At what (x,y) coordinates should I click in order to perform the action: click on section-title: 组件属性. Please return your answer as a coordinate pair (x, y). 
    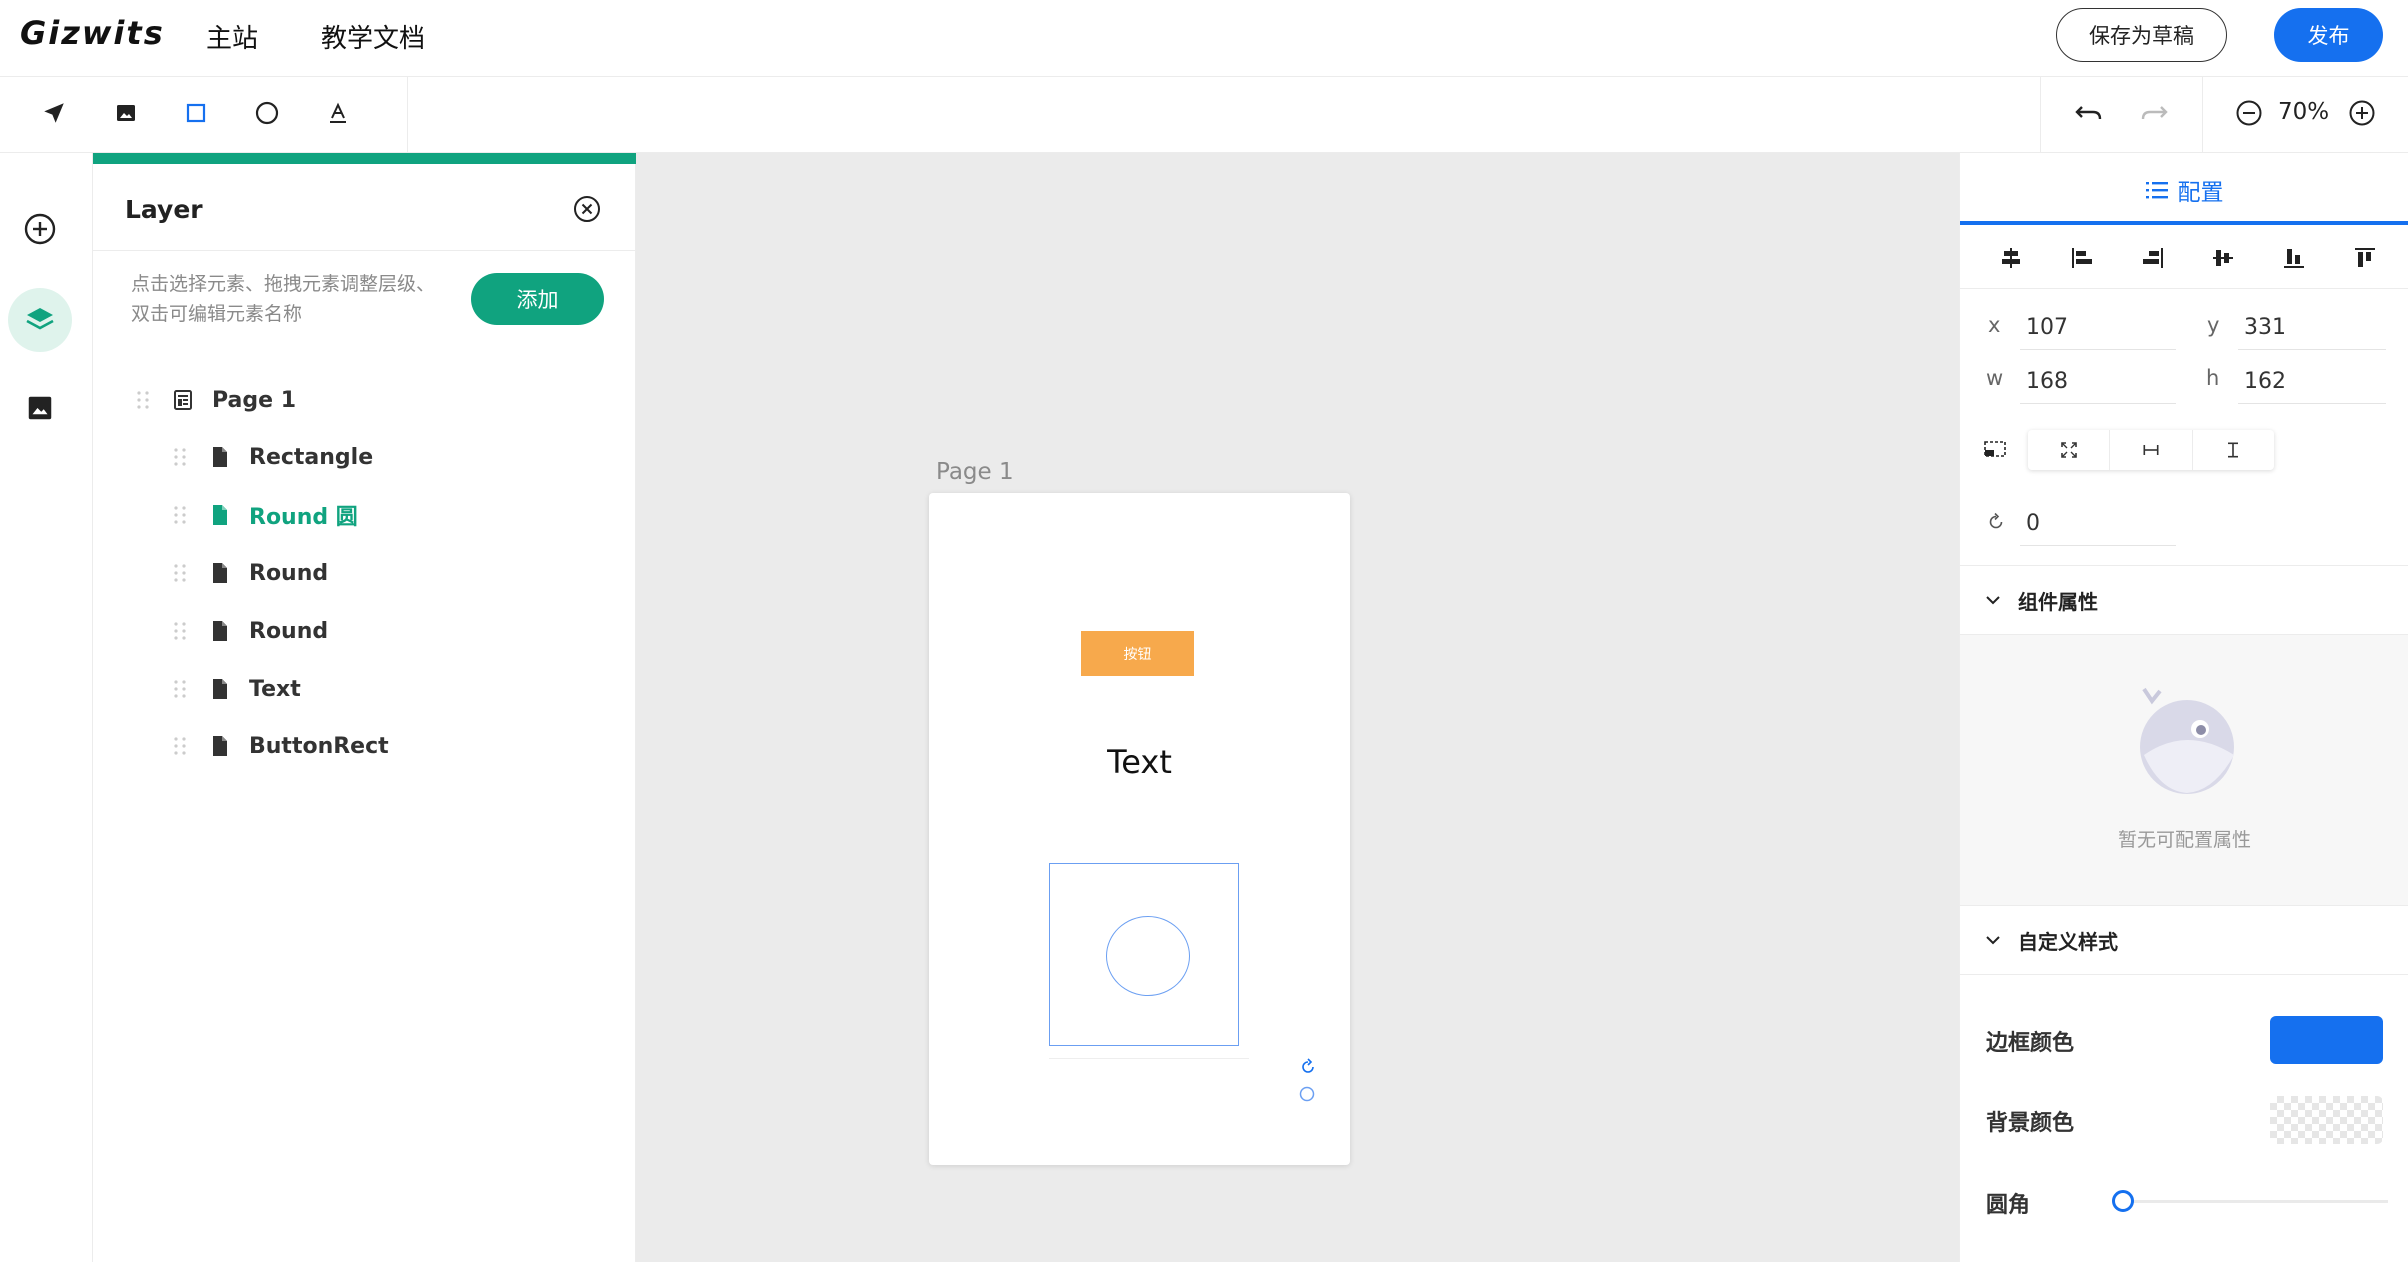
    Looking at the image, I should click on (2058, 601).